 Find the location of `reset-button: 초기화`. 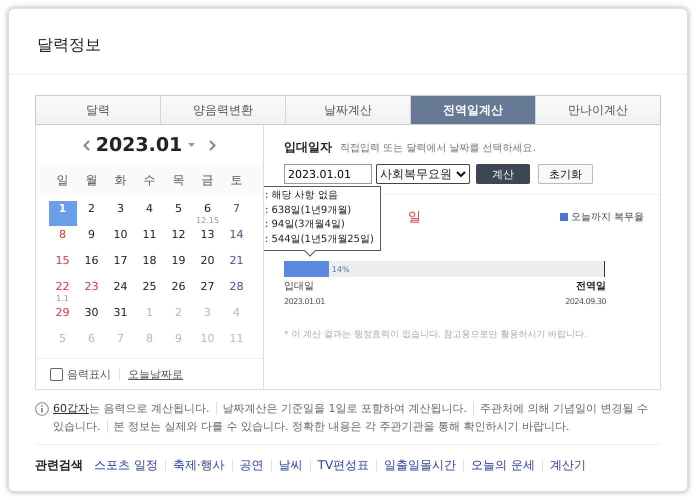

reset-button: 초기화 is located at coordinates (565, 174).